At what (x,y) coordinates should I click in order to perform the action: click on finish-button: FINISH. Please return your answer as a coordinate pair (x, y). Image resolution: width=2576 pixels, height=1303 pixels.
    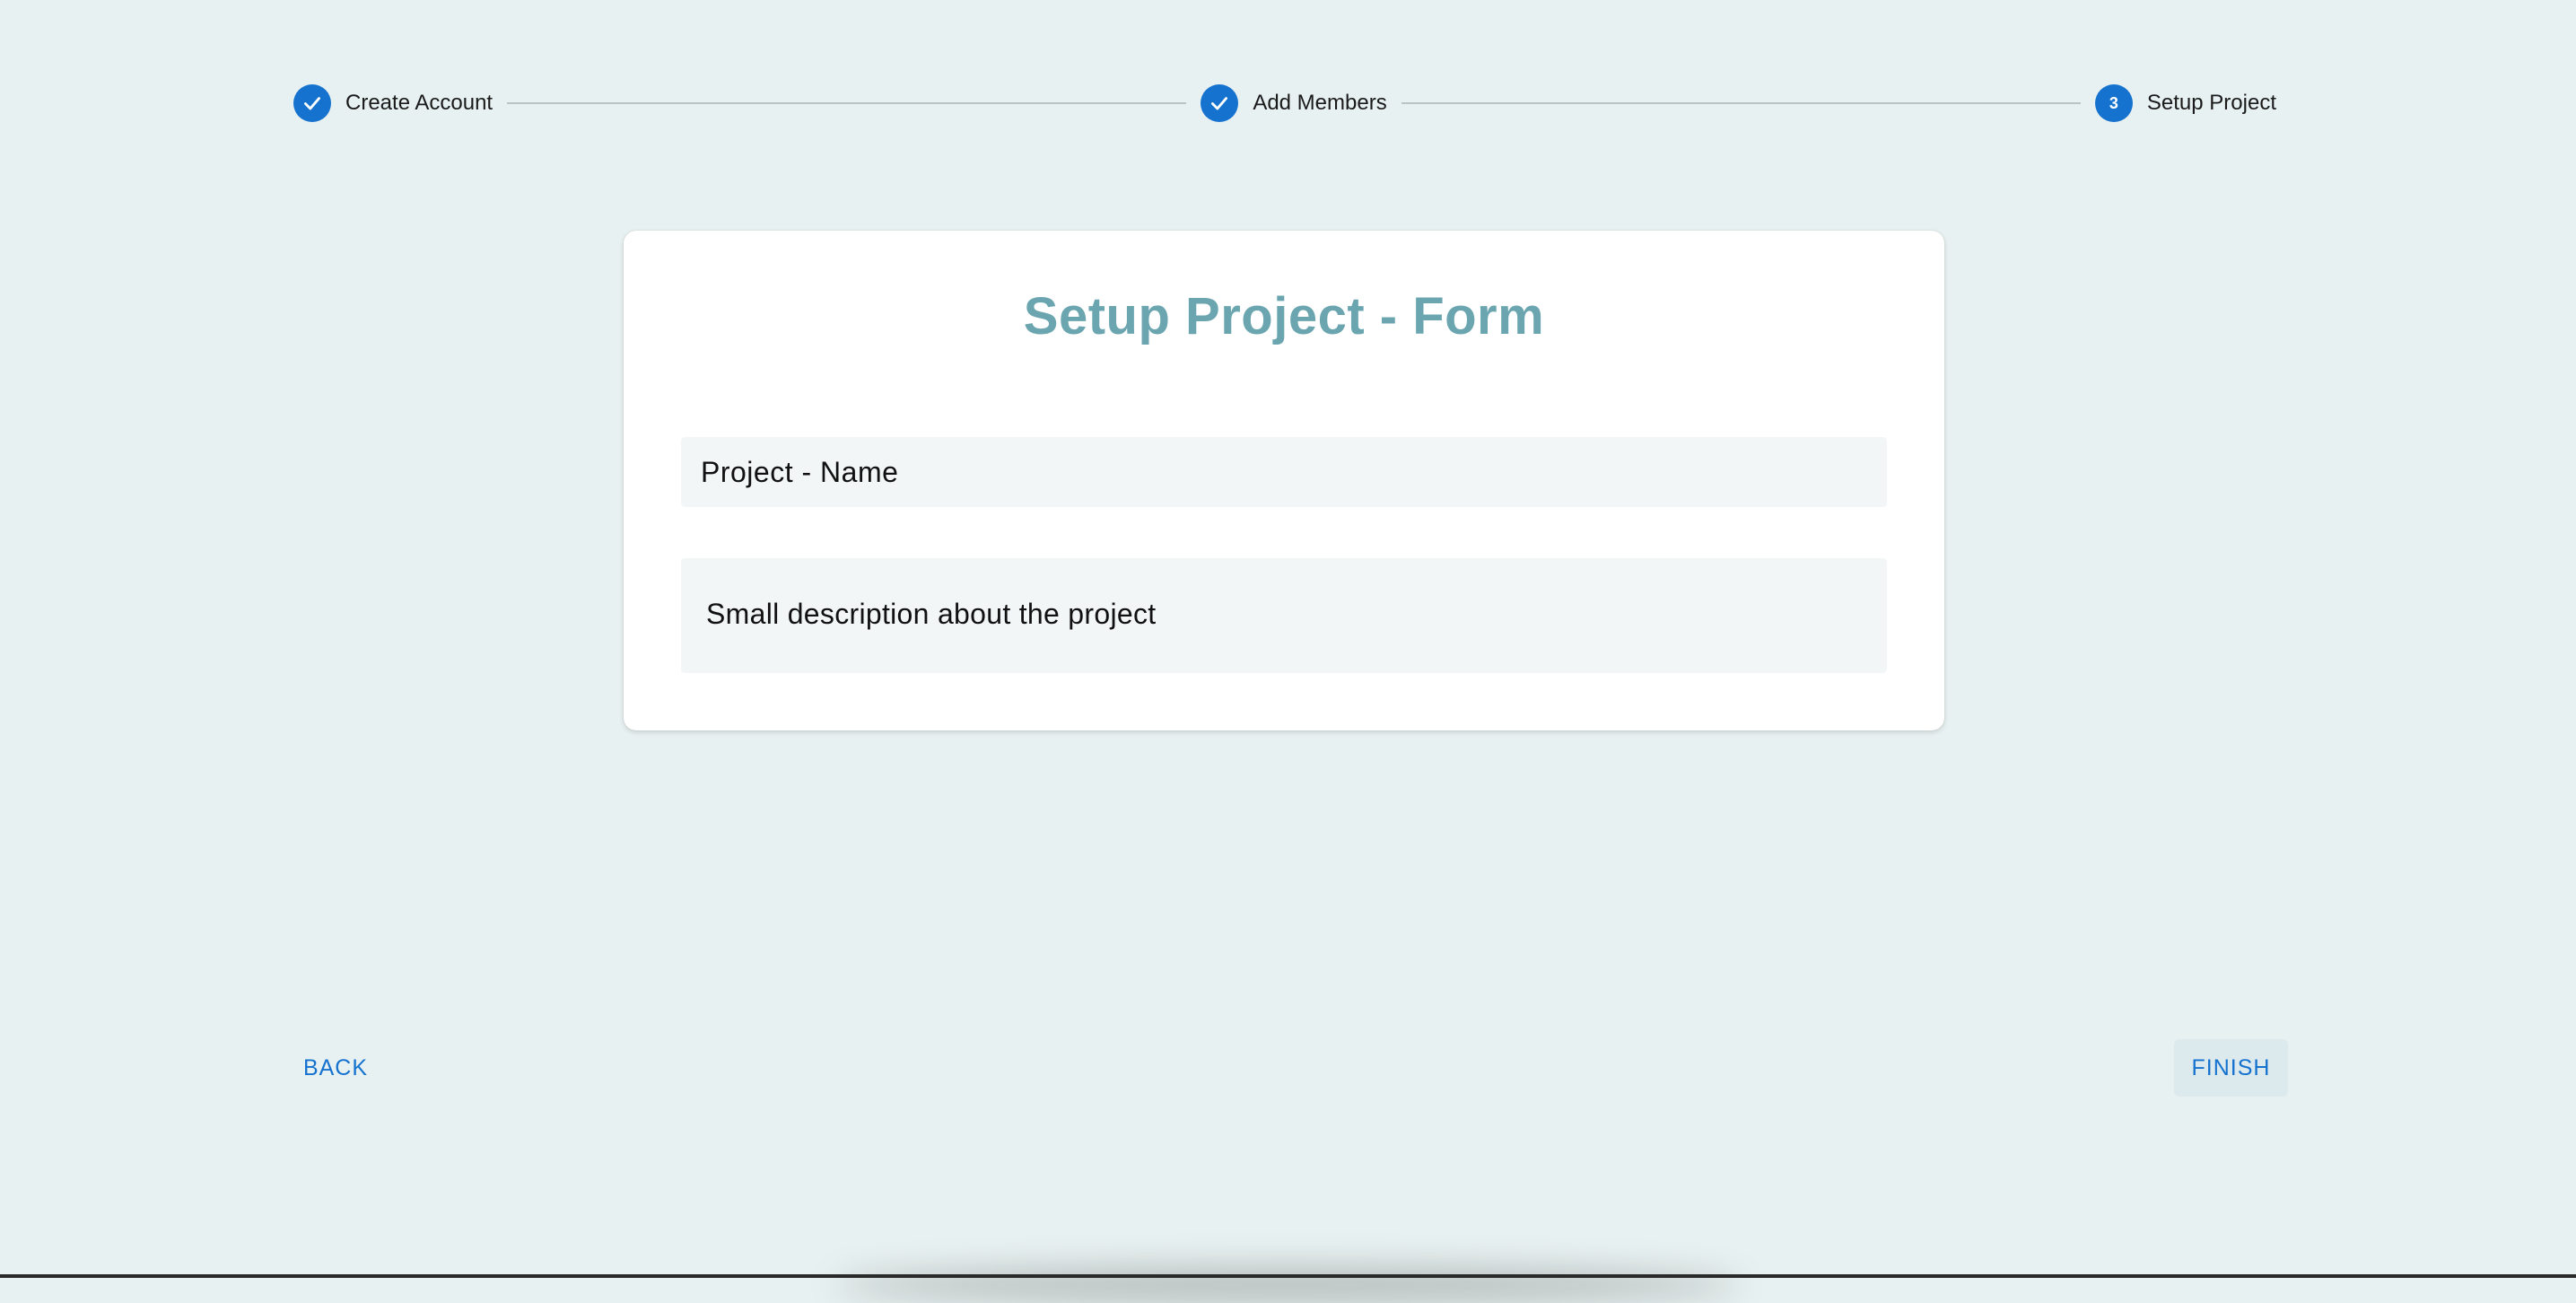
    Looking at the image, I should click on (2231, 1068).